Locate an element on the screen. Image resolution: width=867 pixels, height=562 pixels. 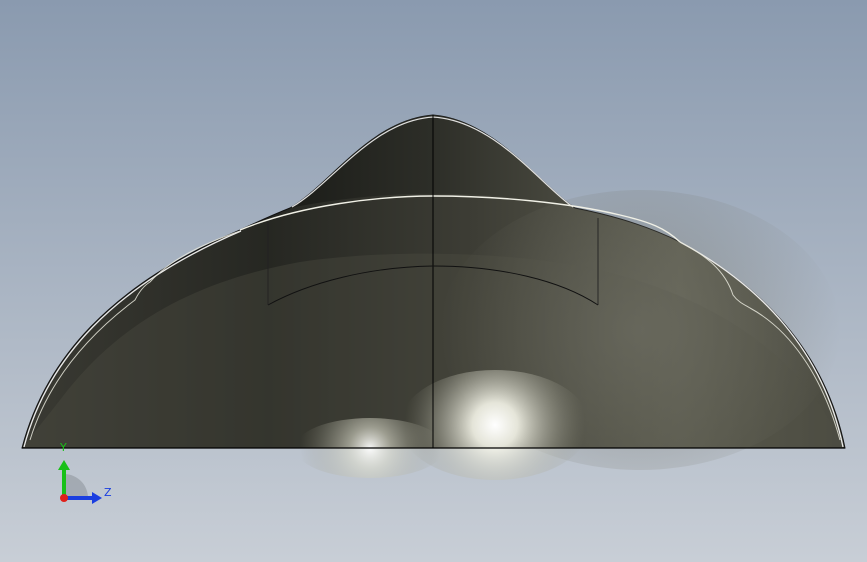
z-axis-label: Z is located at coordinates (108, 492).